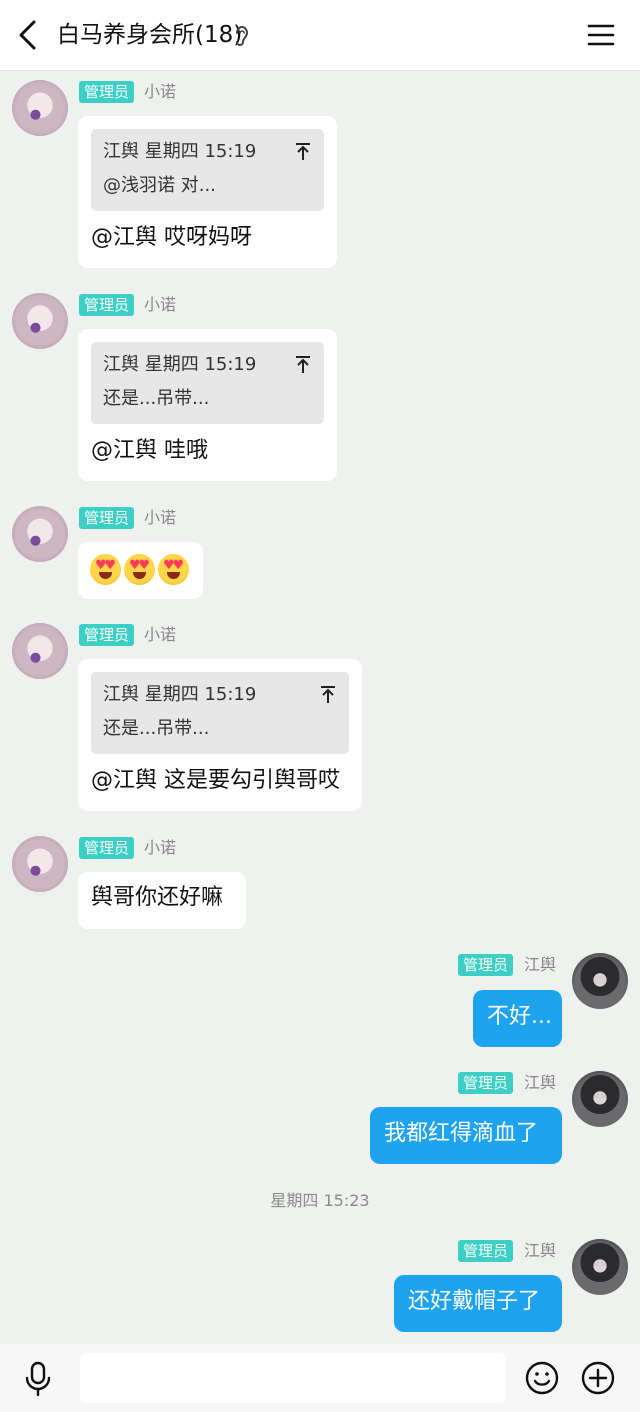 Image resolution: width=640 pixels, height=1412 pixels. Describe the element at coordinates (149, 35) in the screenshot. I see `group-title: 白马养身会所(18)` at that location.